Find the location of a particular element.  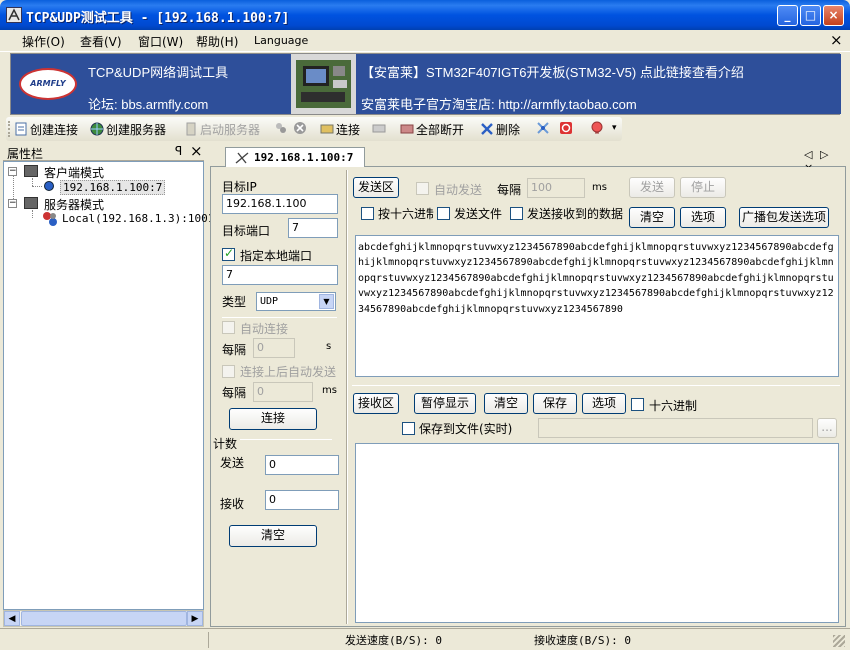

target-port-label: 目标端口 is located at coordinates (246, 231).